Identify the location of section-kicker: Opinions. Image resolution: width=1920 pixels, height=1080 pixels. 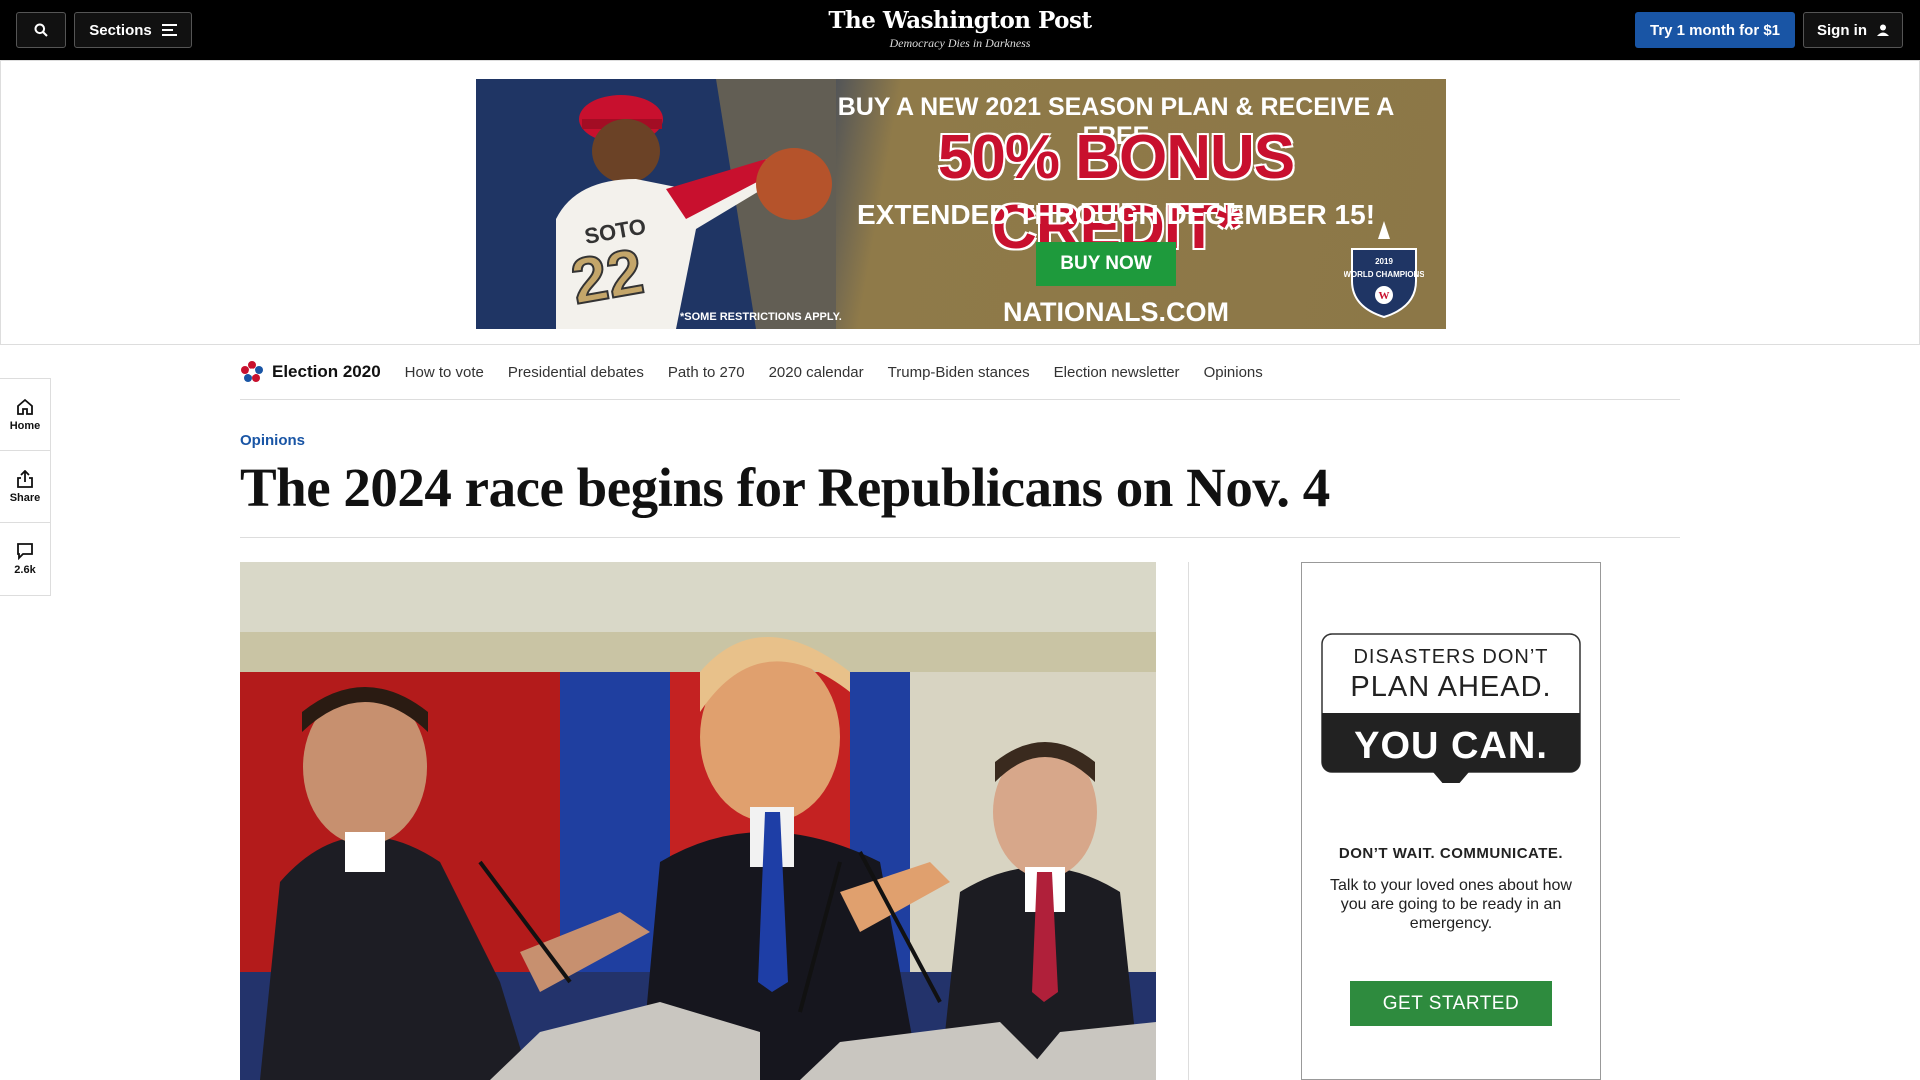
(272, 440).